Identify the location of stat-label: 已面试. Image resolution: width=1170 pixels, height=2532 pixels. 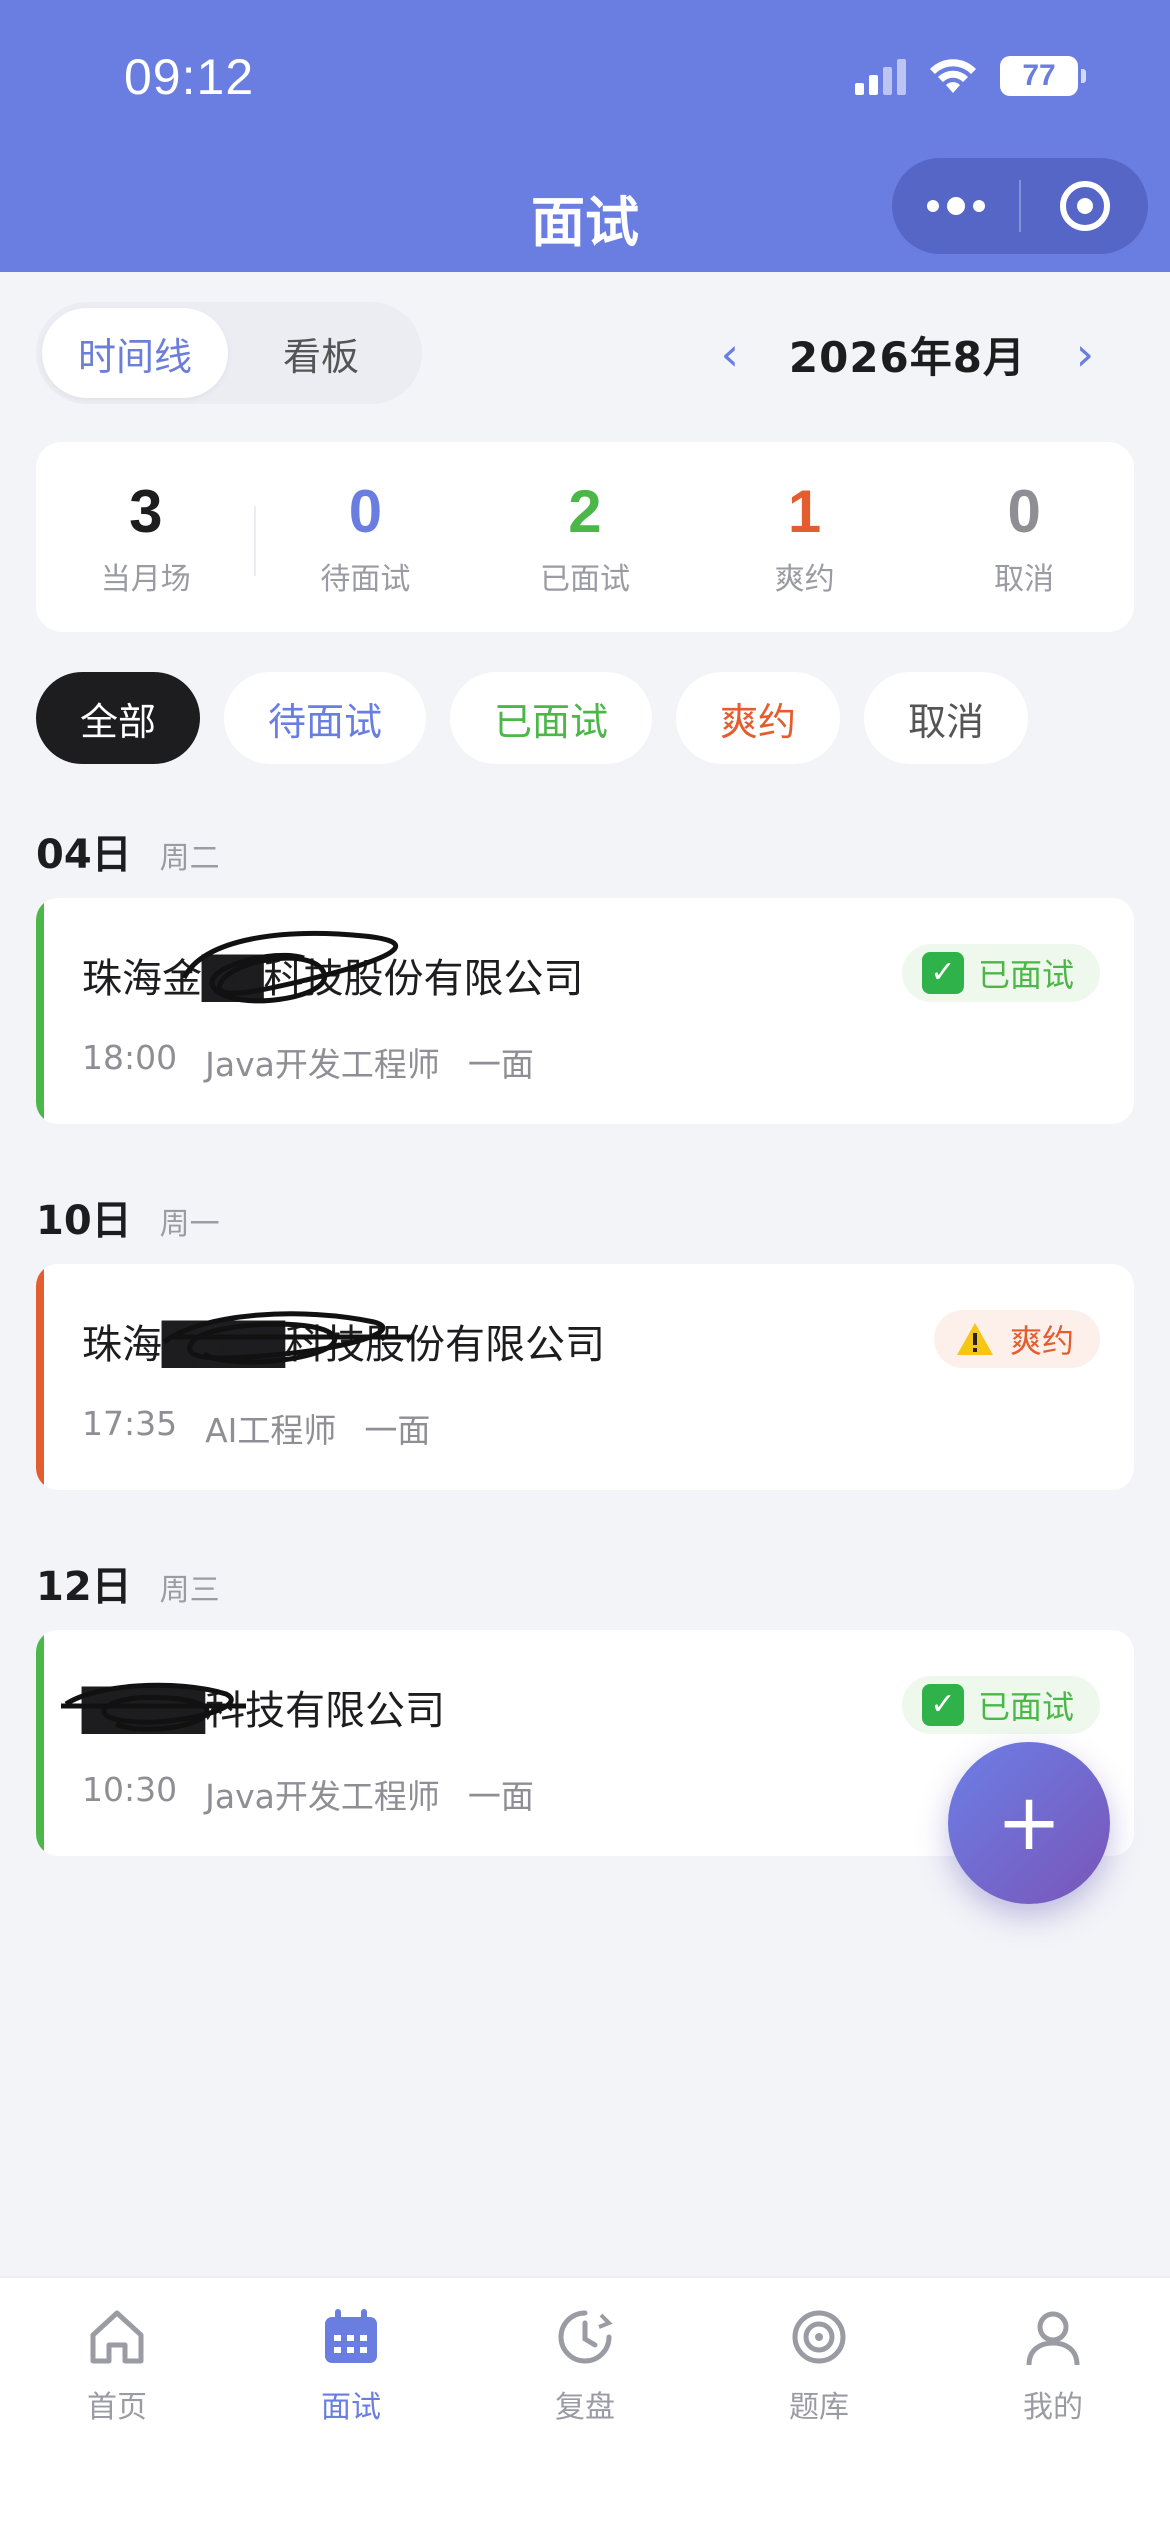
(584, 579).